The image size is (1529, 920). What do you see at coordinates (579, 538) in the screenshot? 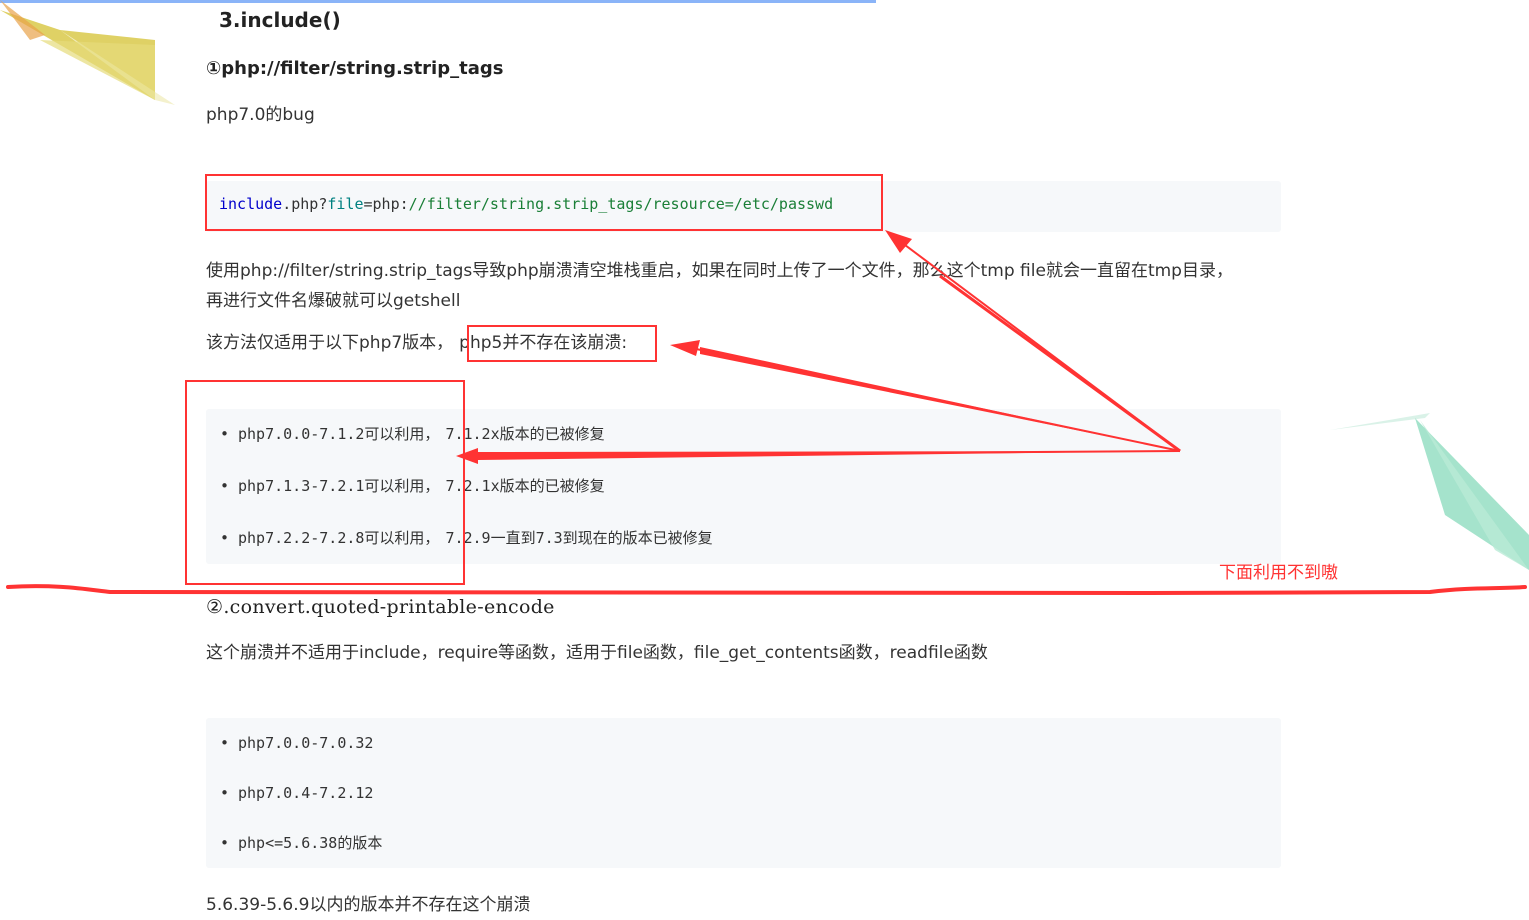
I see `version-fix: 7.2.9一直到7.3到现在的版本已被修复` at bounding box center [579, 538].